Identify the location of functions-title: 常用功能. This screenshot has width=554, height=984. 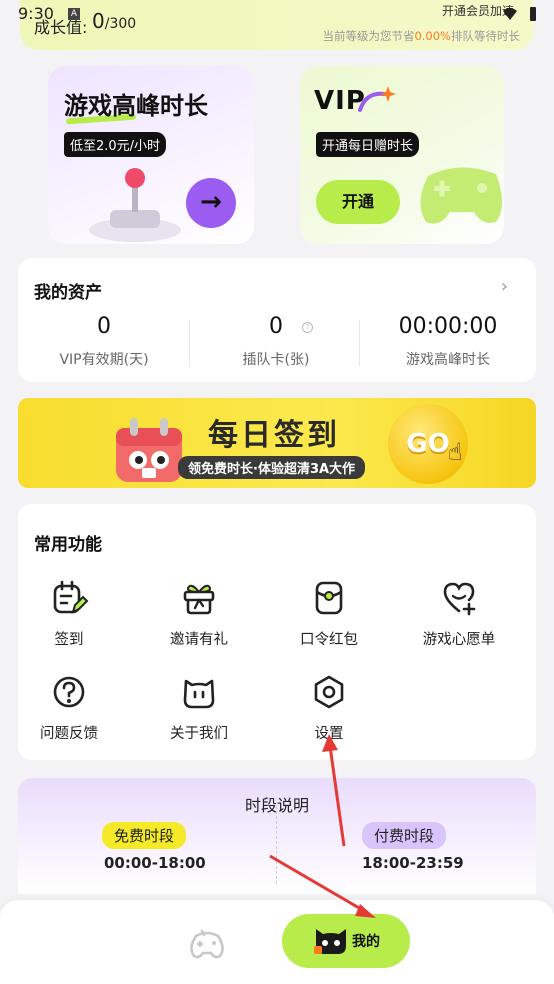
(68, 545).